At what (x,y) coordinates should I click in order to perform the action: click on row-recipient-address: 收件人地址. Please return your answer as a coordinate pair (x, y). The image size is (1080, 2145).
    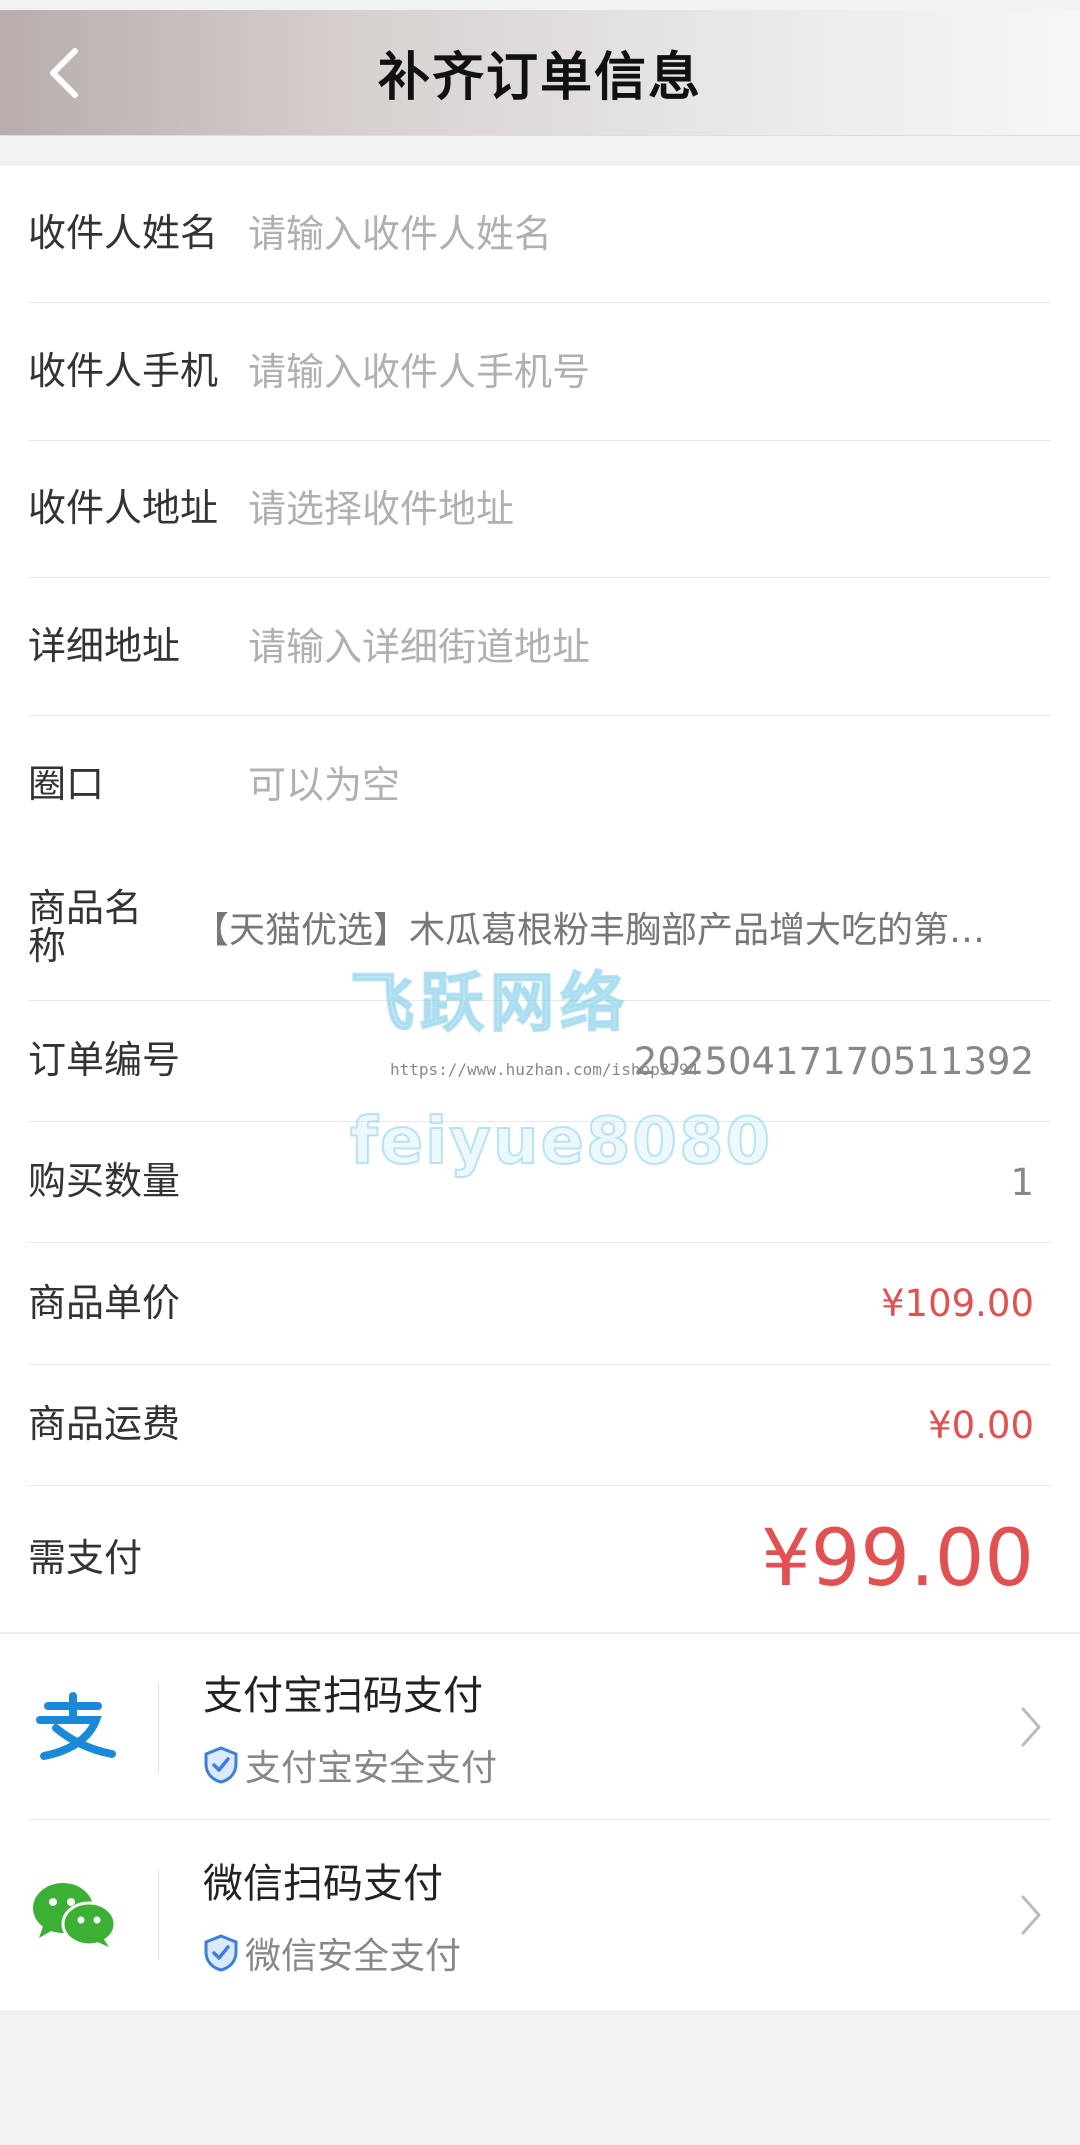
    Looking at the image, I should click on (539, 509).